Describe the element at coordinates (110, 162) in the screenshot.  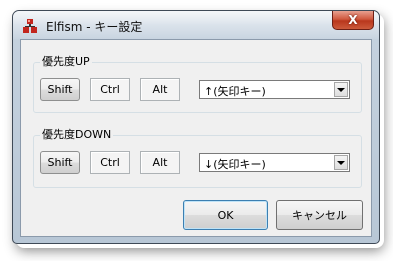
I see `priority-down-ctrl-toggle: Ctrl` at that location.